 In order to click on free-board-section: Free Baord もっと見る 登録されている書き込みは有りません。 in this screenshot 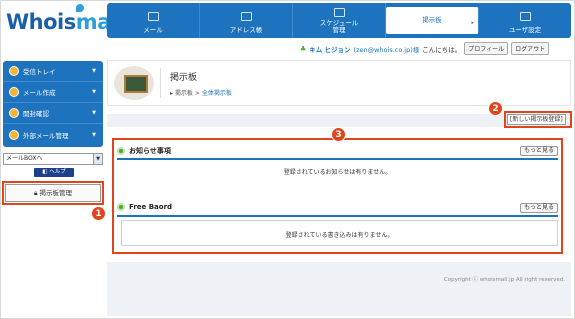, I will do `click(339, 225)`.